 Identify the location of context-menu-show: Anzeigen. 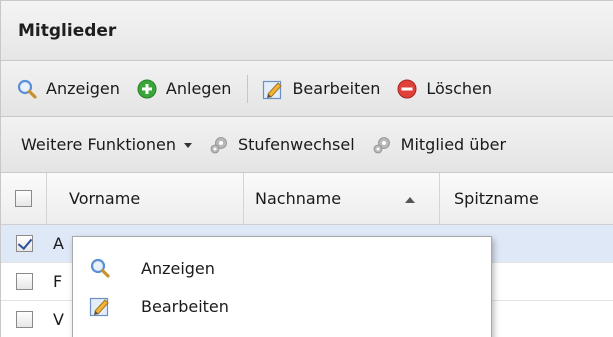
(282, 268).